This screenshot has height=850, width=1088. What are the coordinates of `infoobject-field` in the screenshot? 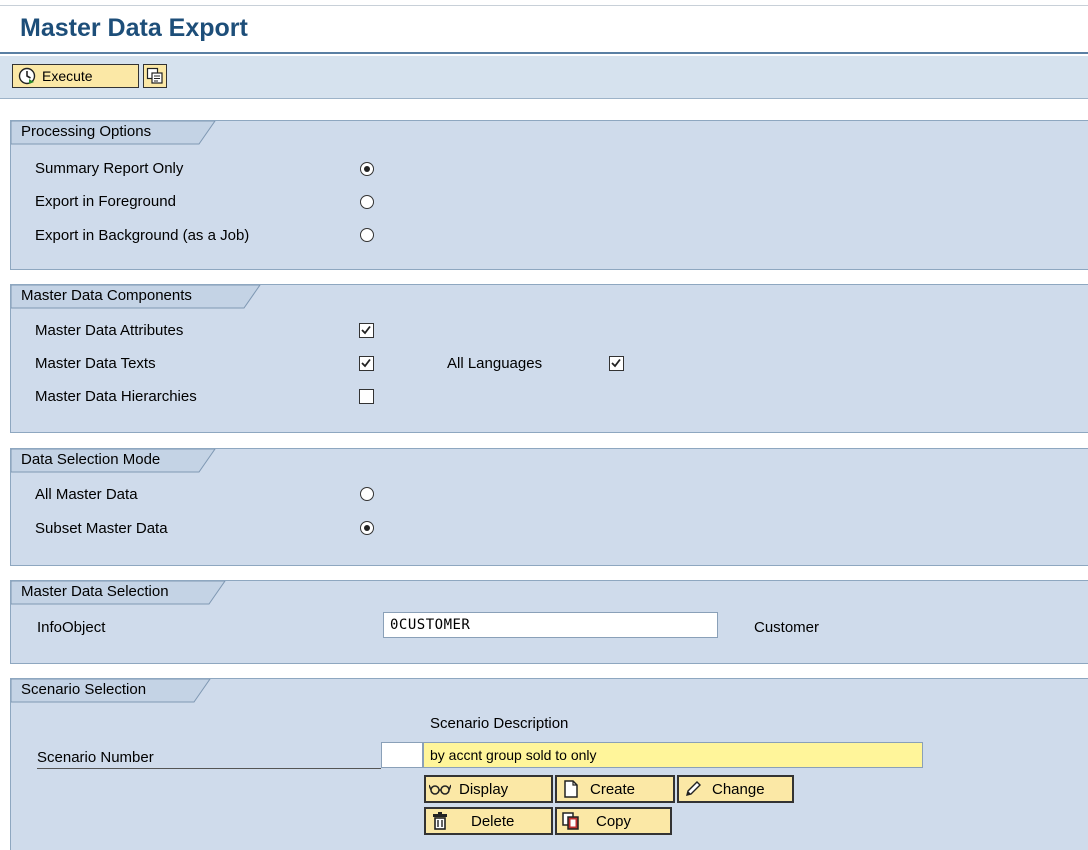 It's located at (550, 625).